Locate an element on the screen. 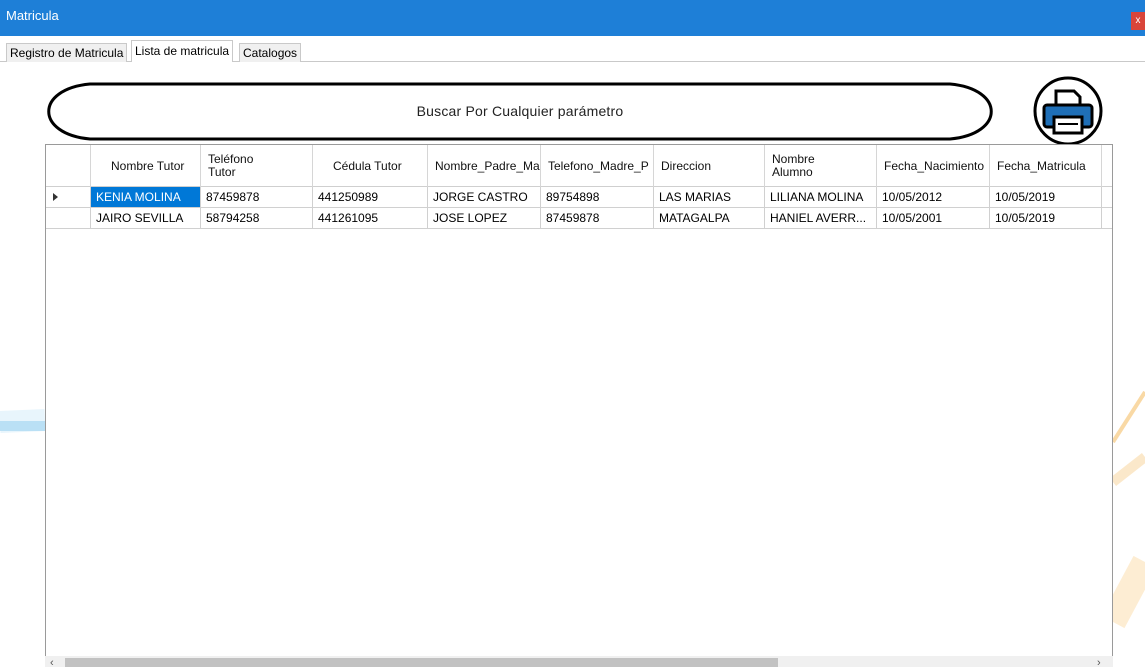 The image size is (1145, 667). column-header-cedula-tutor: Cédula Tutor is located at coordinates (370, 166).